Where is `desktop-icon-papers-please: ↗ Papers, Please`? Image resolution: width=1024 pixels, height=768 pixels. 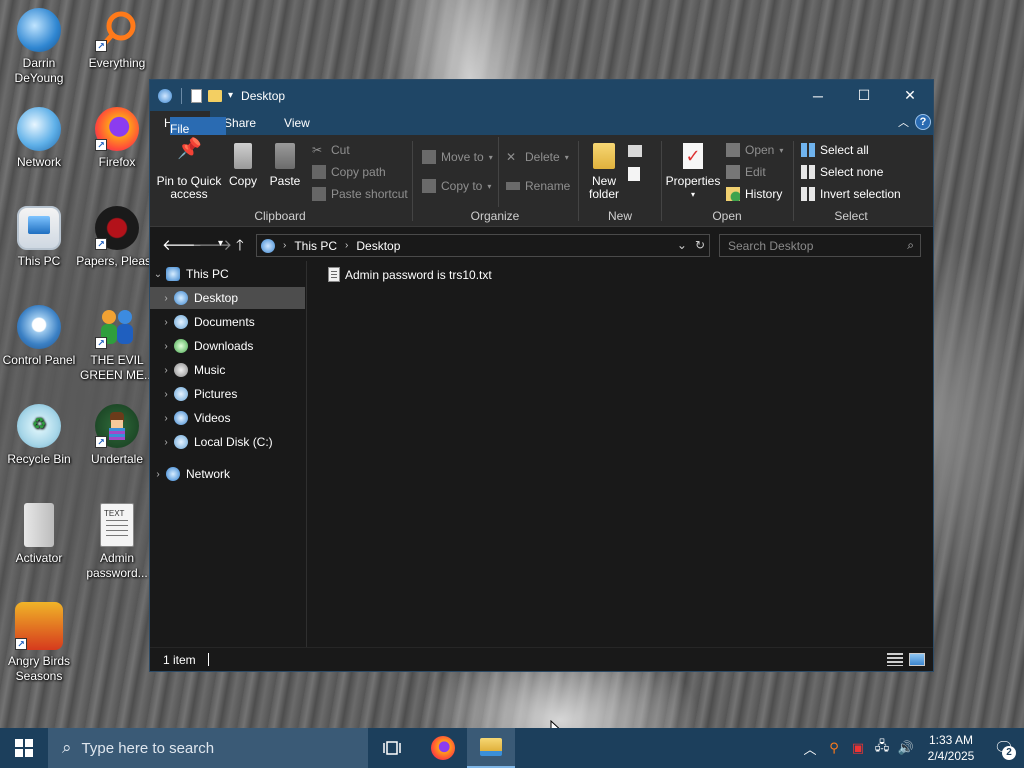
desktop-icon-papers-please: ↗ Papers, Please is located at coordinates (117, 237).